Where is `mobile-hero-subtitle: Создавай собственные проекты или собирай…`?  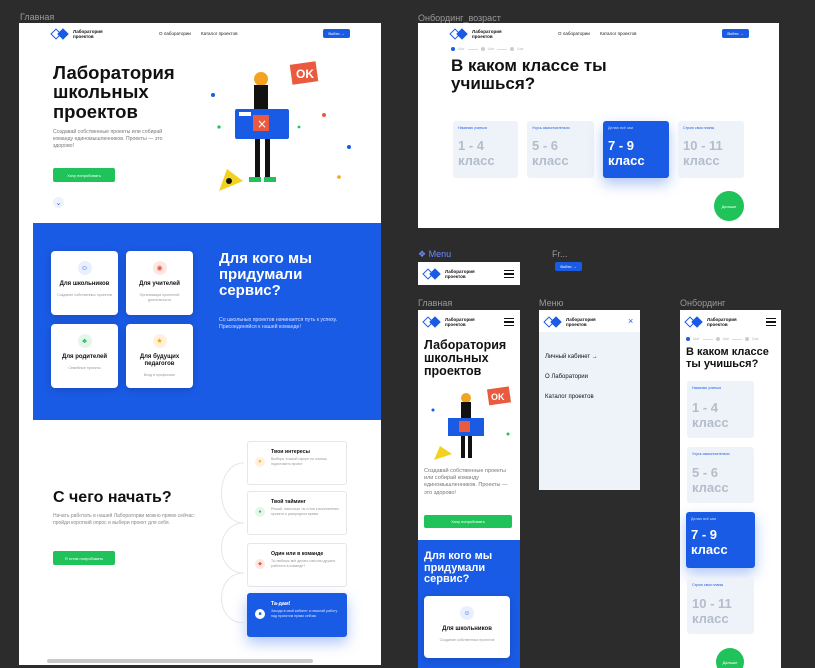 mobile-hero-subtitle: Создавай собственные проекты или собирай… is located at coordinates (466, 482).